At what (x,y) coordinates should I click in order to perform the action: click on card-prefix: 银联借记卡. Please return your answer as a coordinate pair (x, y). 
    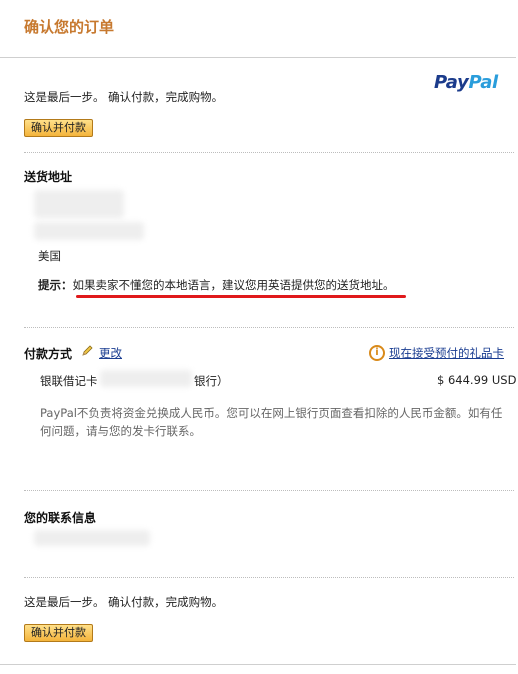
    Looking at the image, I should click on (69, 381).